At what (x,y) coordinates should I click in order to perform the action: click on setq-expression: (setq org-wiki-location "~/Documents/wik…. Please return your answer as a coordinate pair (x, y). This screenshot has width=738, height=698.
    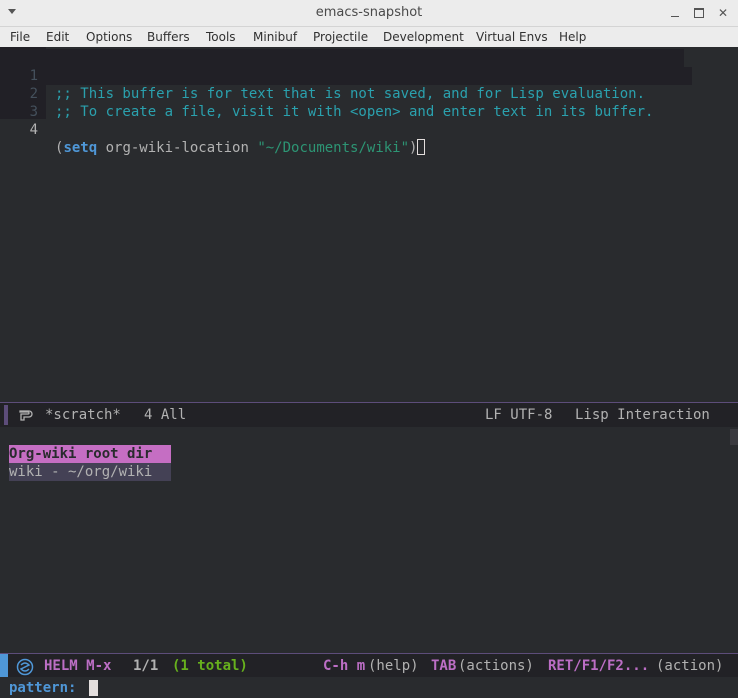
    Looking at the image, I should click on (240, 148).